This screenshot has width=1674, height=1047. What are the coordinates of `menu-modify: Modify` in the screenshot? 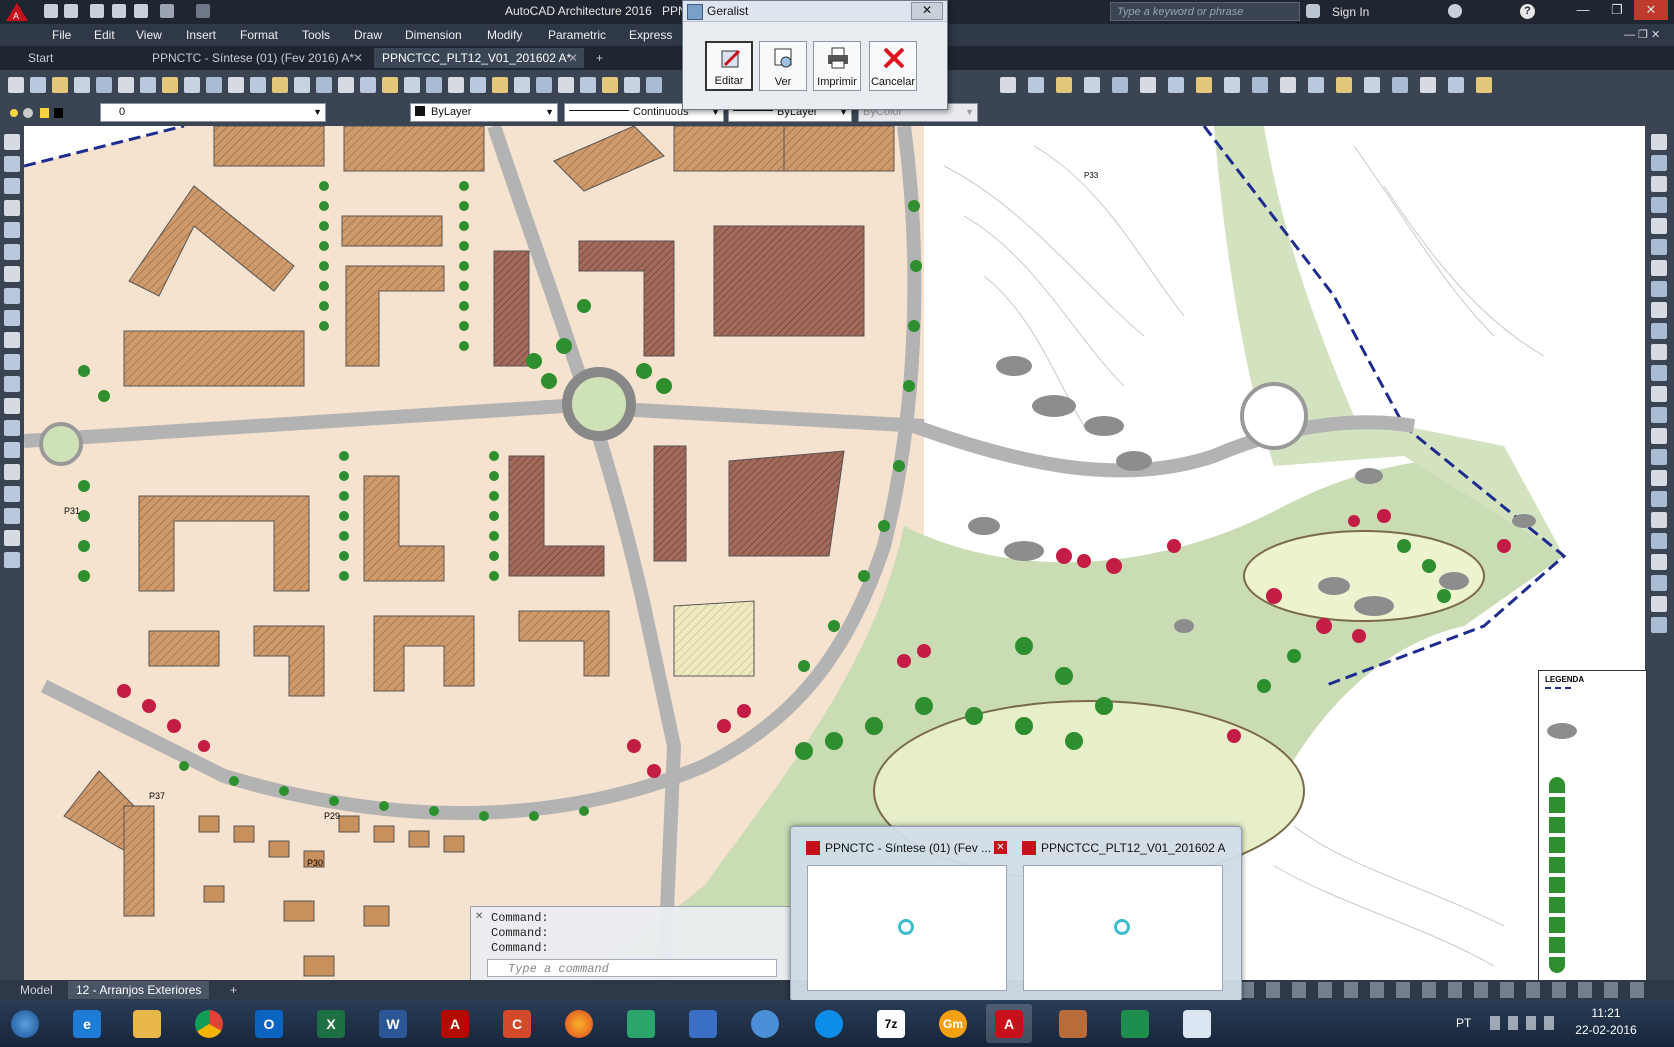 It's located at (504, 35).